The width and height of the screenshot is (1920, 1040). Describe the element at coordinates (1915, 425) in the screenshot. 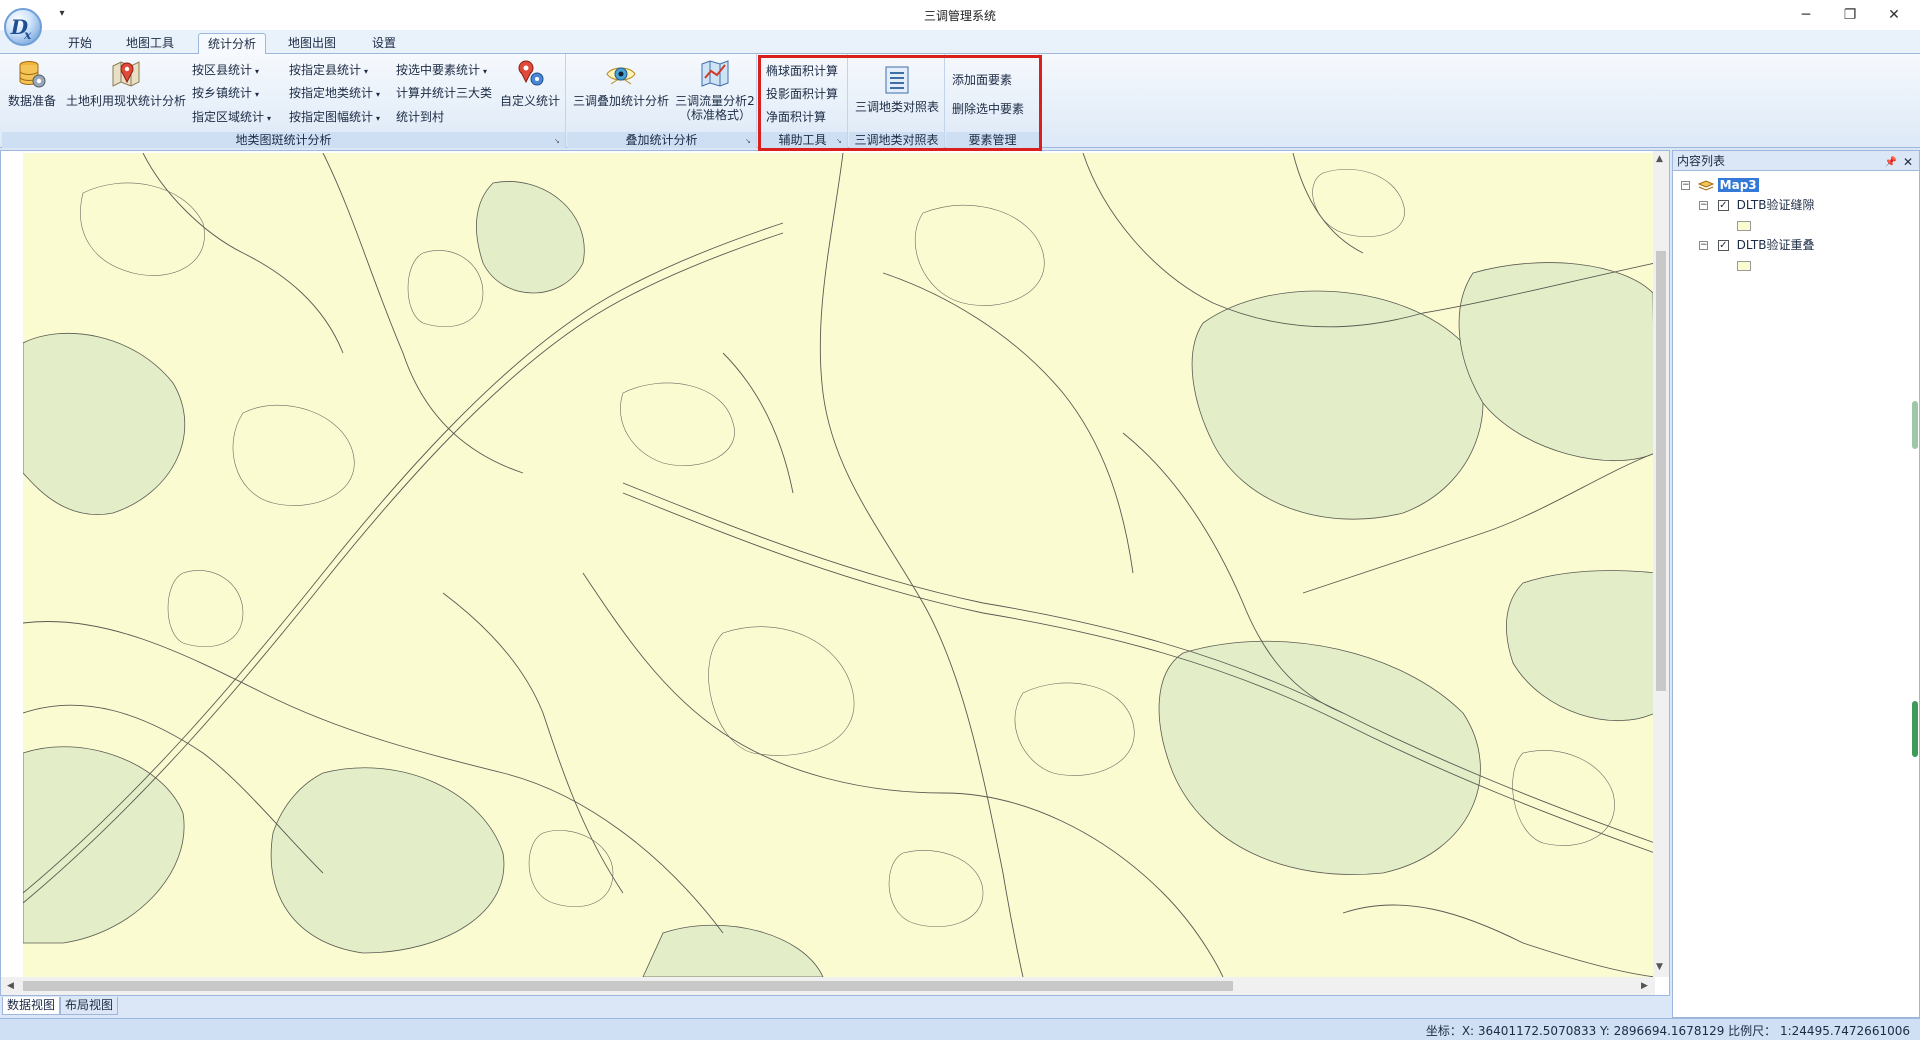

I see `scroll-indicator-green` at that location.